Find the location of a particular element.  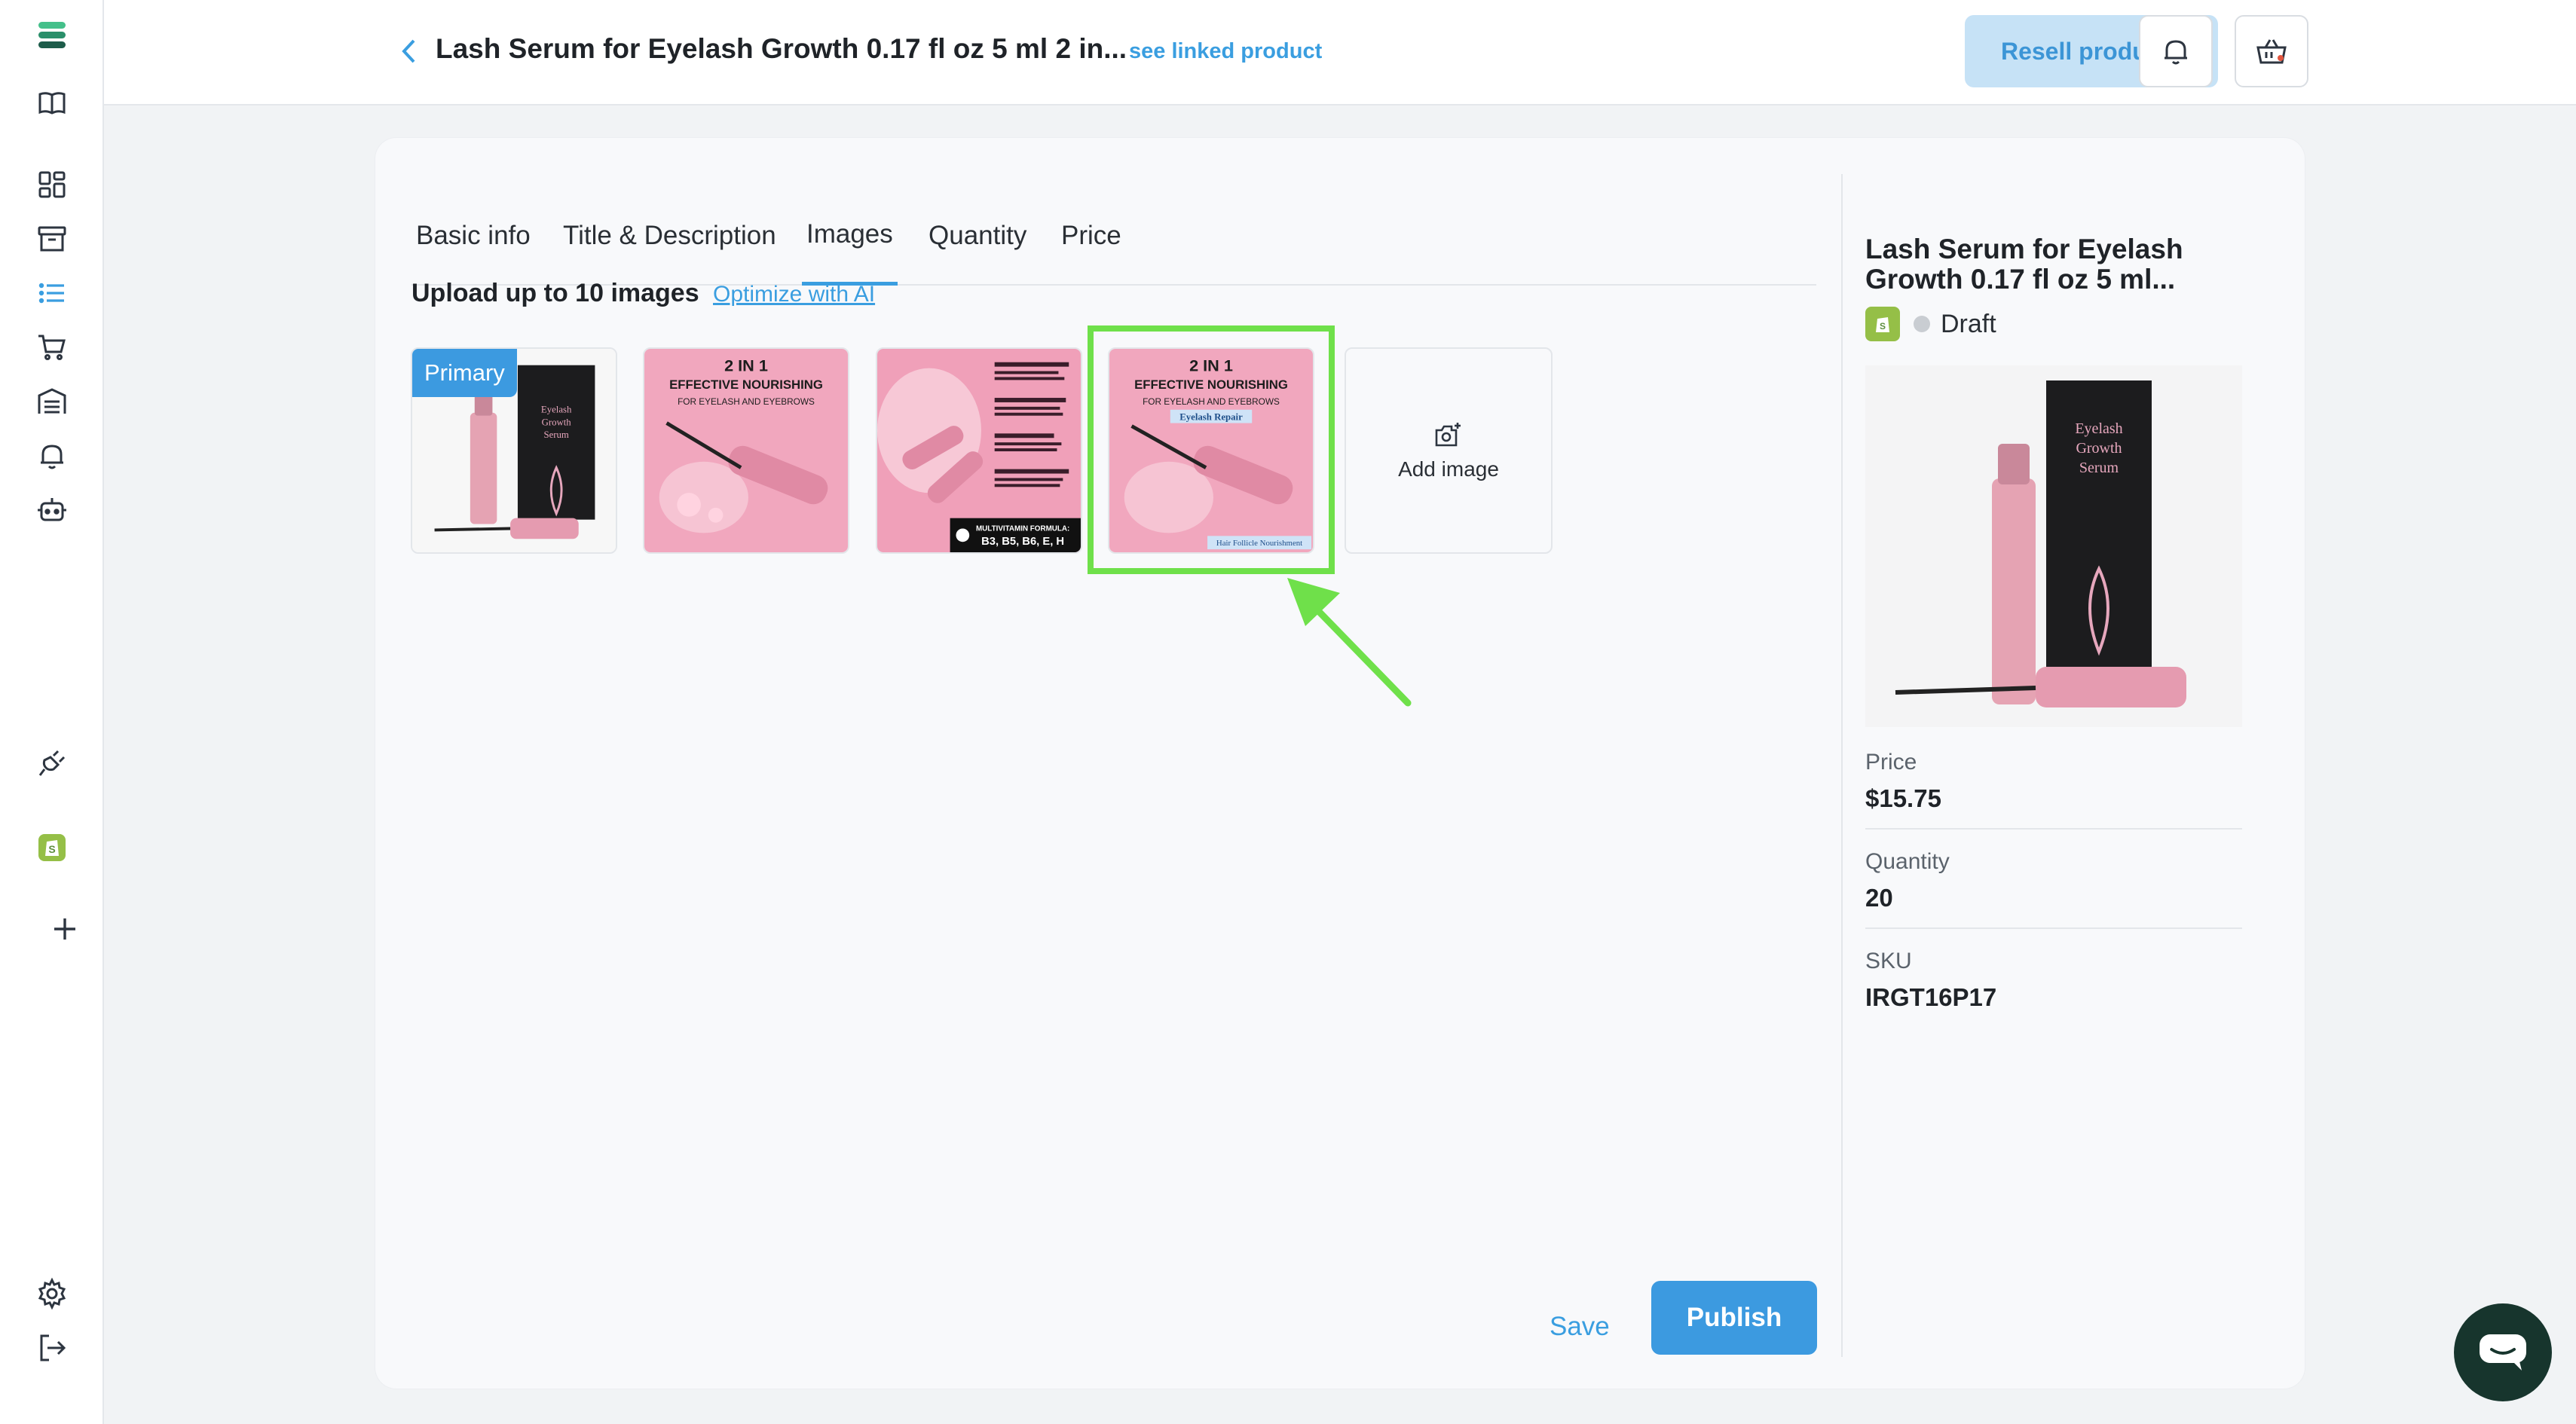

book-icon is located at coordinates (52, 103).